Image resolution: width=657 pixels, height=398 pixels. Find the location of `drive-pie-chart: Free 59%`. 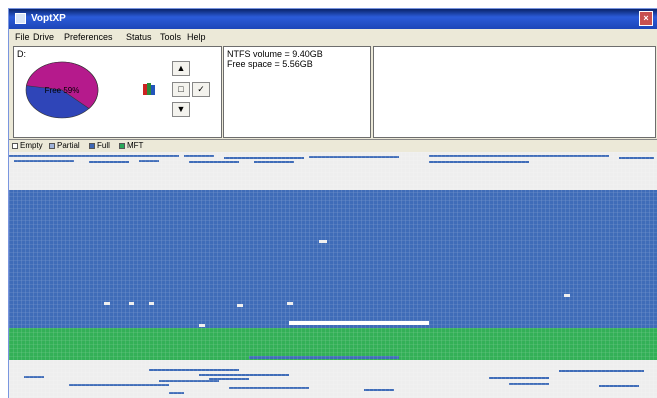

drive-pie-chart: Free 59% is located at coordinates (62, 90).